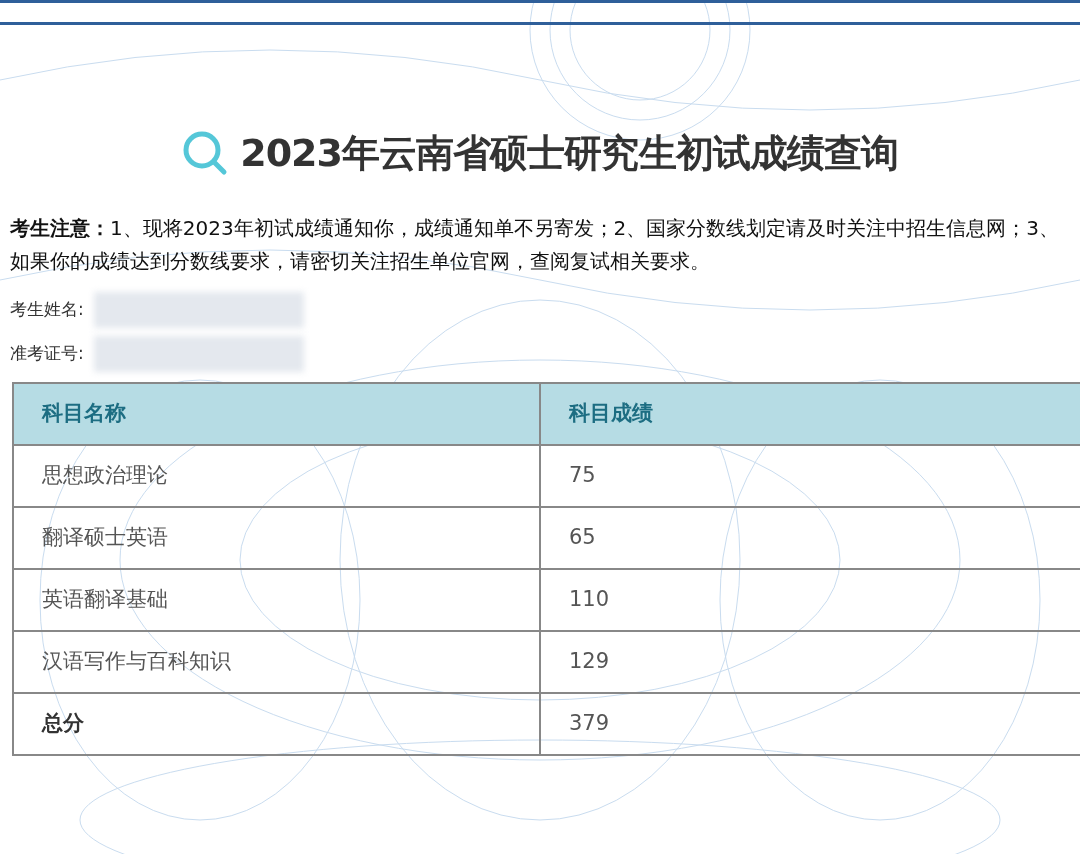 Image resolution: width=1080 pixels, height=854 pixels. I want to click on field-label: 准考证号:, so click(47, 354).